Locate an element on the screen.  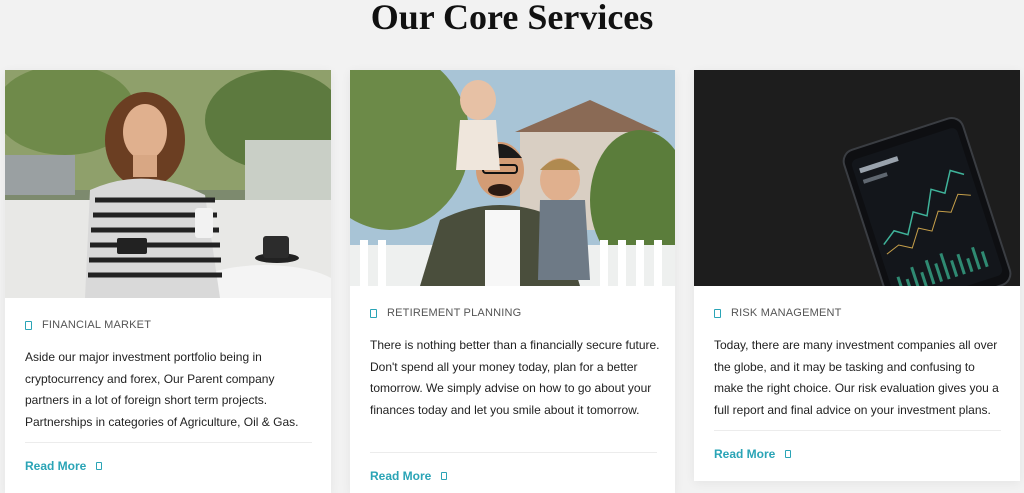
category-text: RETIREMENT PLANNING is located at coordinates (454, 313).